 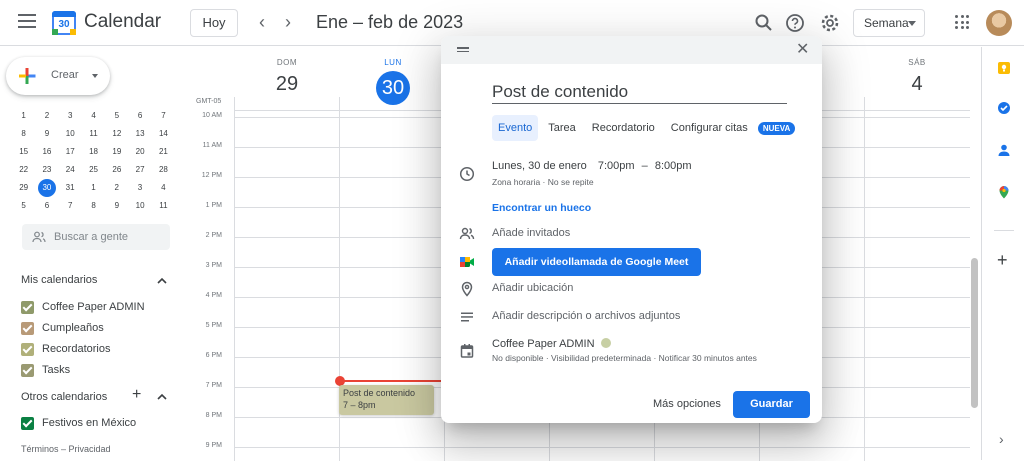 What do you see at coordinates (616, 166) in the screenshot?
I see `event-start-time: 7:00pm` at bounding box center [616, 166].